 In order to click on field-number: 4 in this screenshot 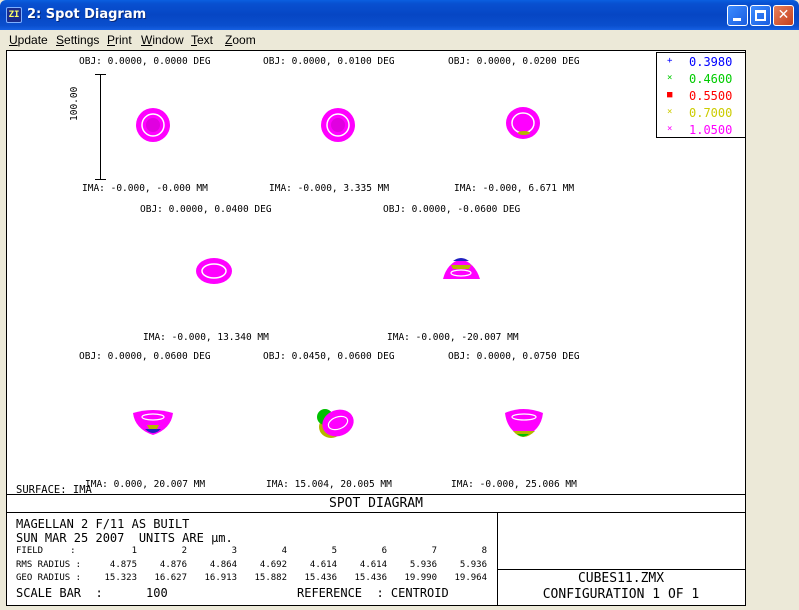, I will do `click(284, 551)`.